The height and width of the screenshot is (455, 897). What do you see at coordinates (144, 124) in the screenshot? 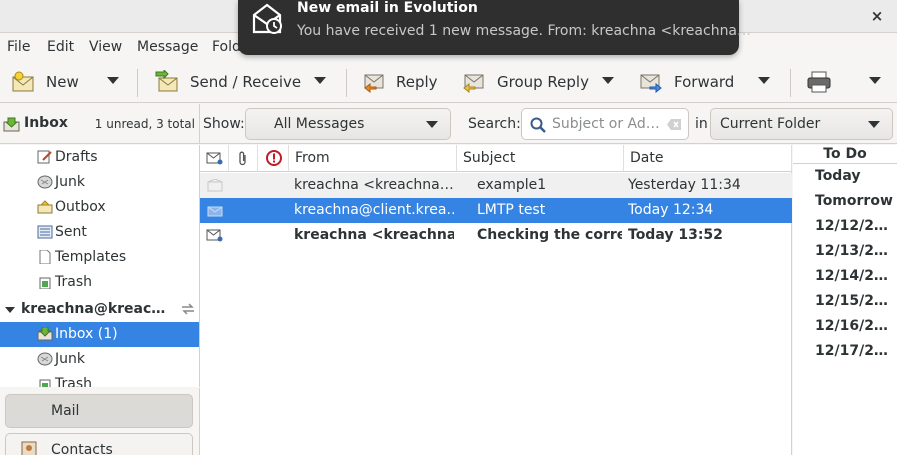
I see `folder-message-count: 1 unread, 3 total` at bounding box center [144, 124].